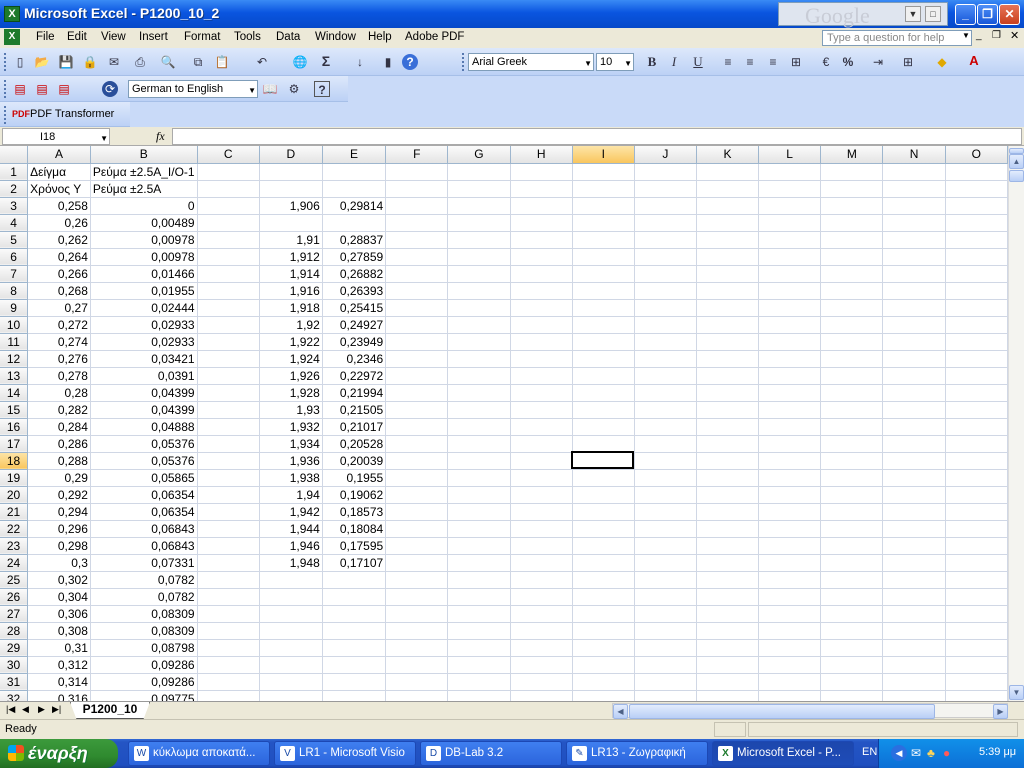 The width and height of the screenshot is (1024, 768). I want to click on cell-d32, so click(291, 695).